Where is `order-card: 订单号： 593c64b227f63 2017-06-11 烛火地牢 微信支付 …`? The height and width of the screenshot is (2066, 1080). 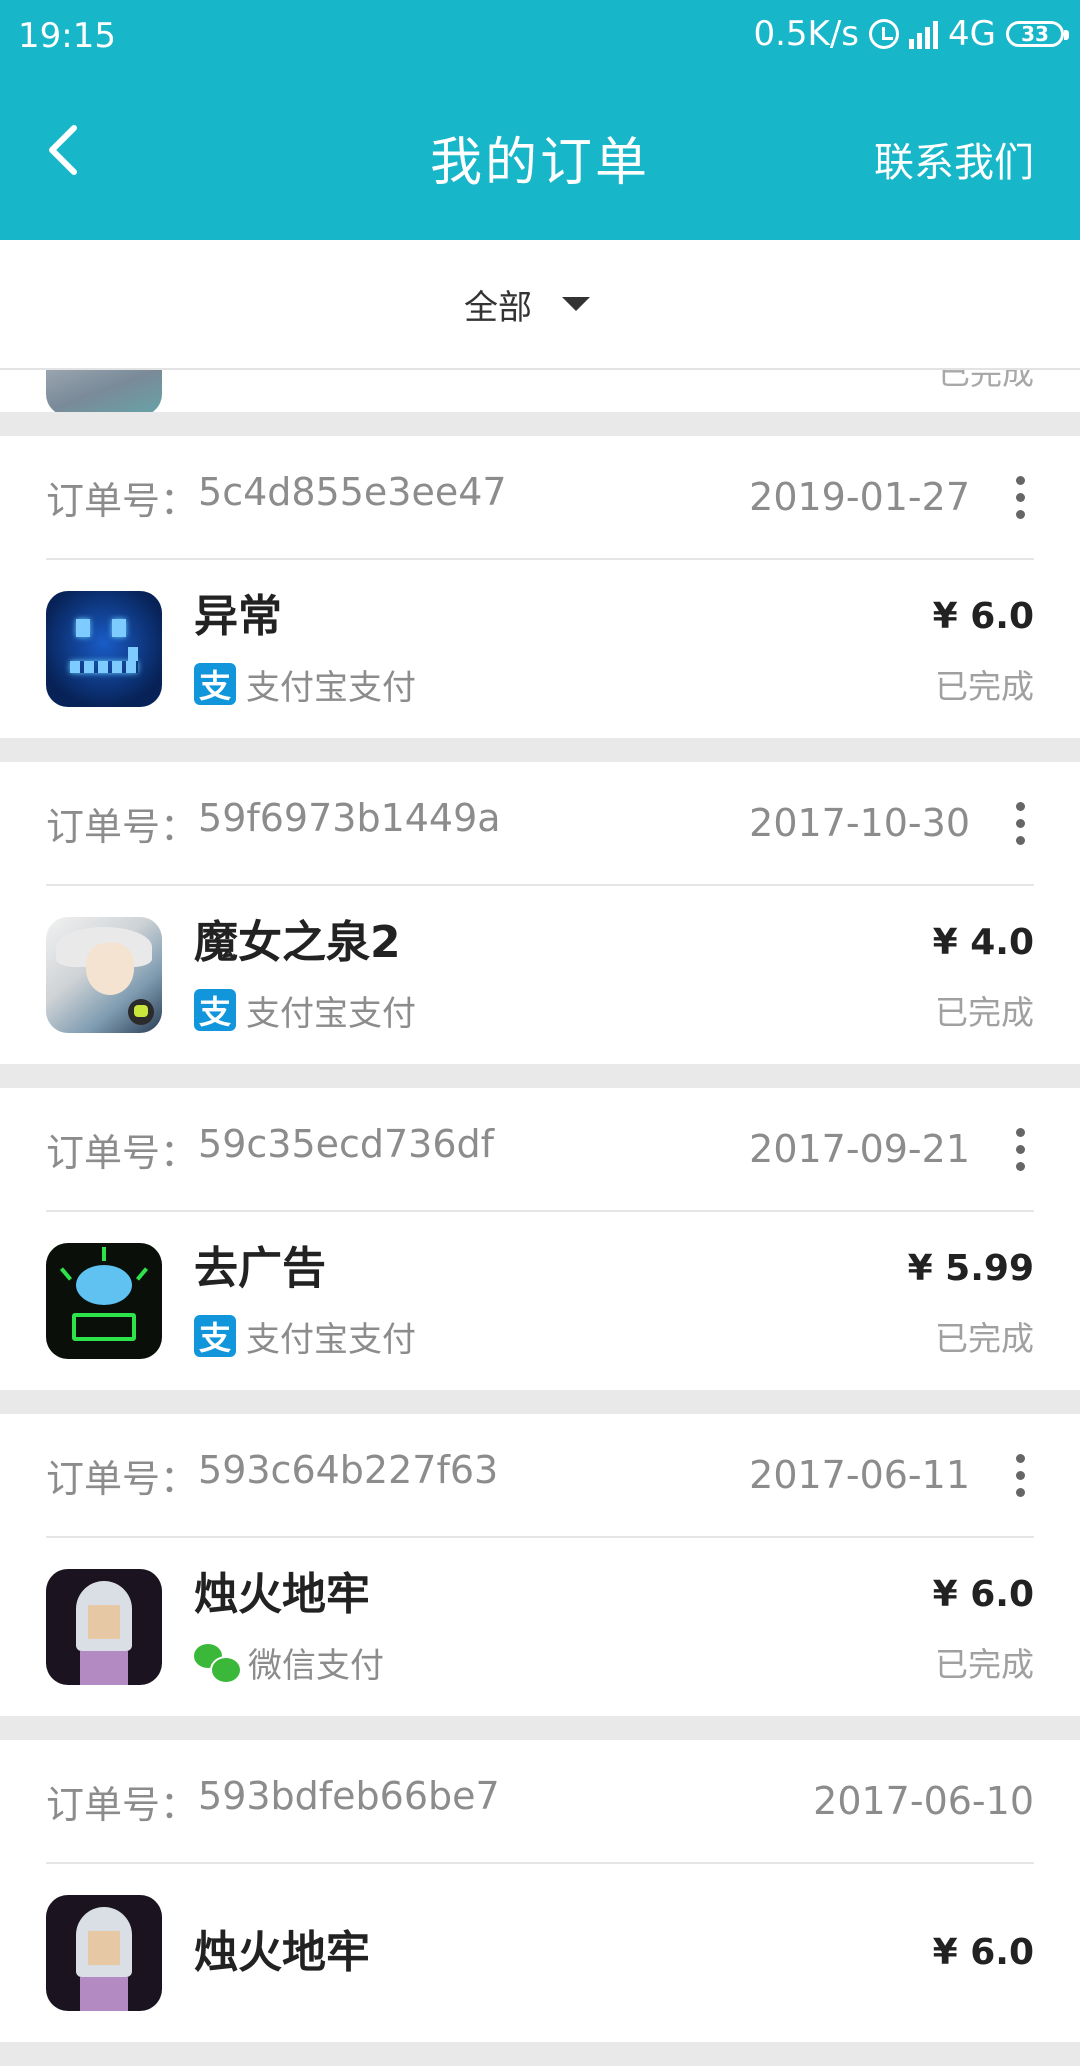
order-card: 订单号： 593c64b227f63 2017-06-11 烛火地牢 微信支付 … is located at coordinates (540, 1565).